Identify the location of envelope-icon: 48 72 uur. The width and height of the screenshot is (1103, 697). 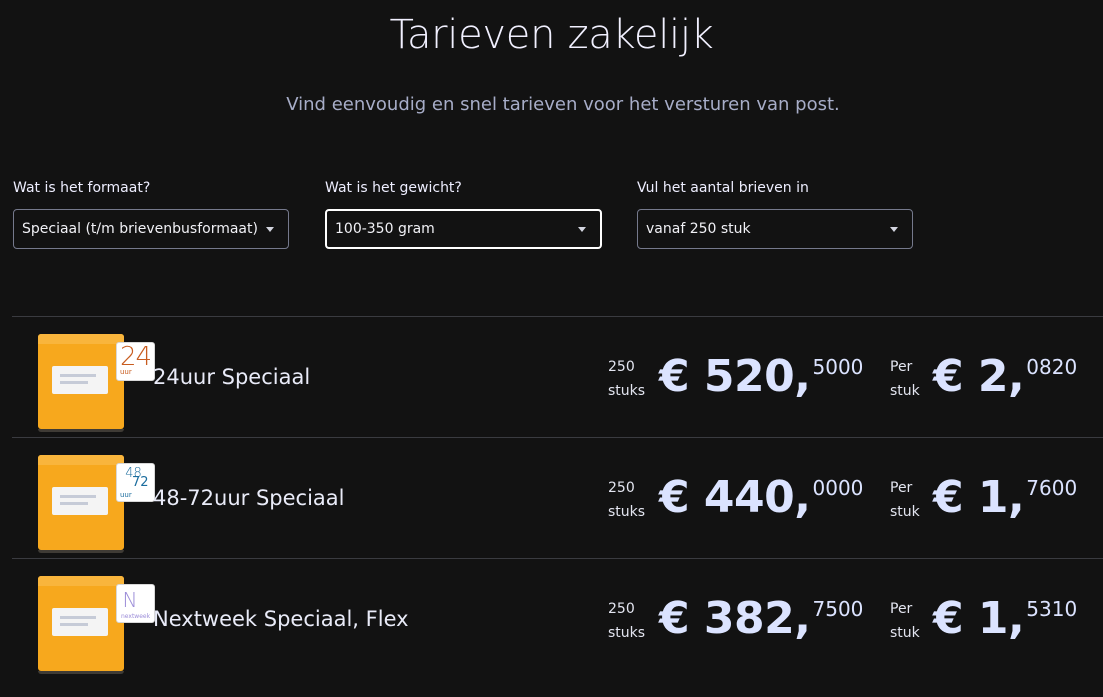
(96, 504).